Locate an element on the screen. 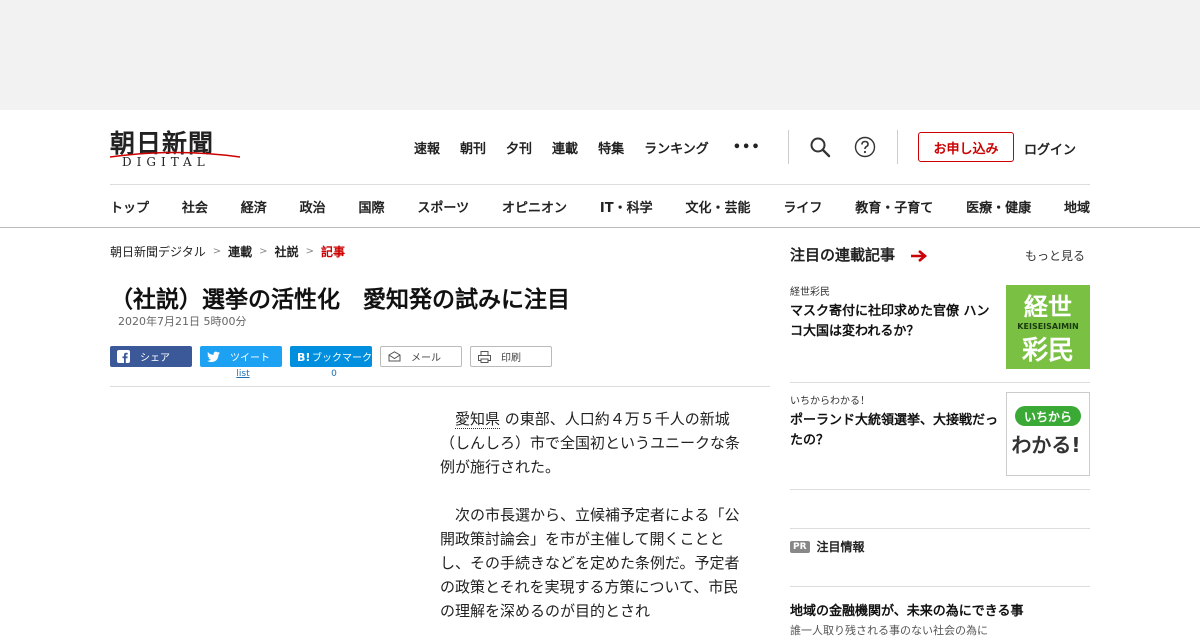 The width and height of the screenshot is (1200, 638). print-icon is located at coordinates (484, 356).